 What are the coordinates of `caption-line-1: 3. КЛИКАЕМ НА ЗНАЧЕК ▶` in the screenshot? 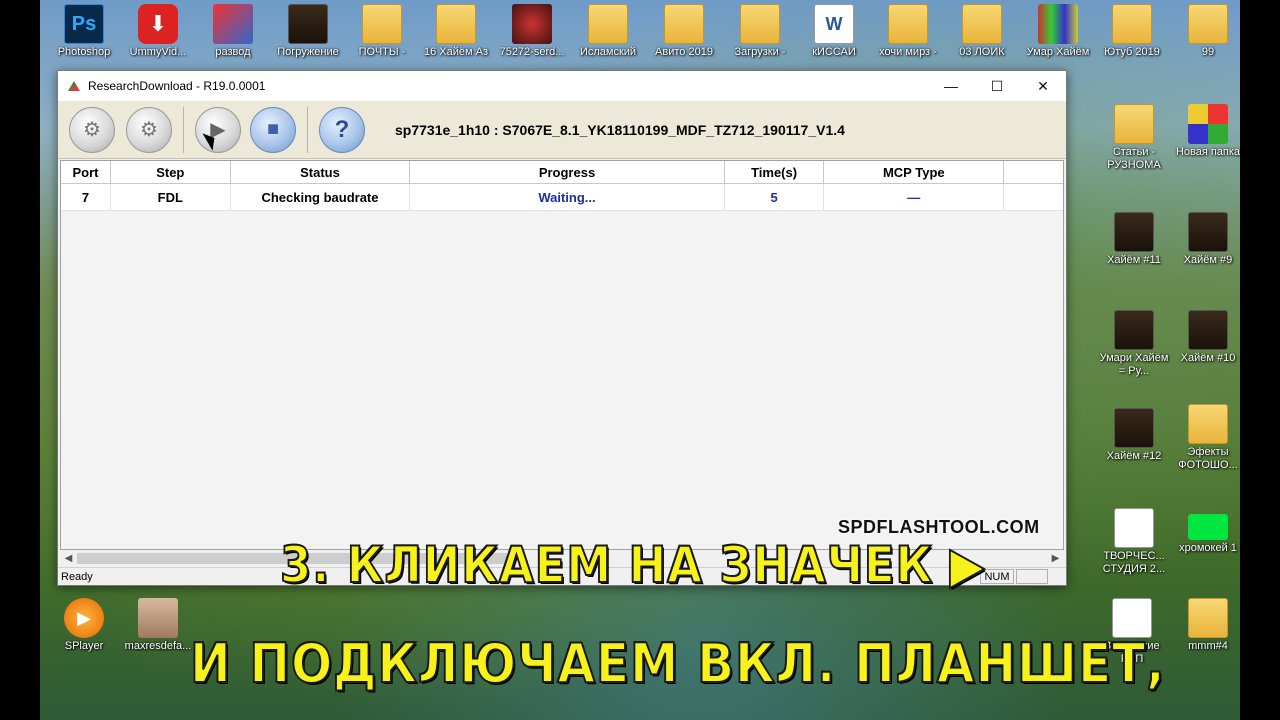 It's located at (632, 565).